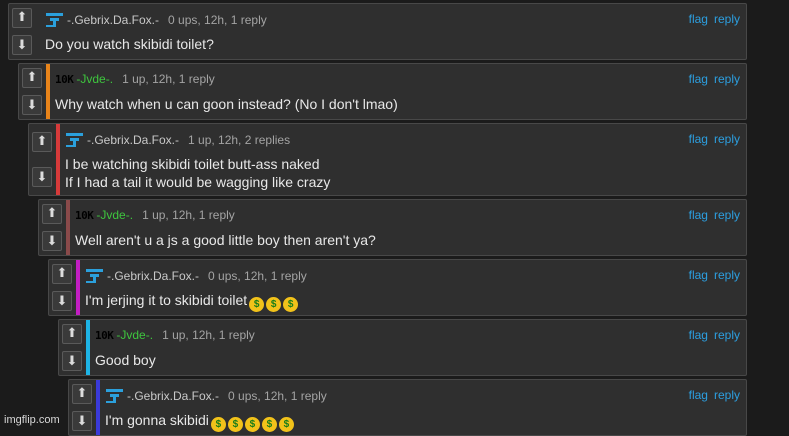 The image size is (789, 436). I want to click on comment-header: -.Gebrix.Da.Fox.- 1 up, 12h, 2 replies, so click(177, 140).